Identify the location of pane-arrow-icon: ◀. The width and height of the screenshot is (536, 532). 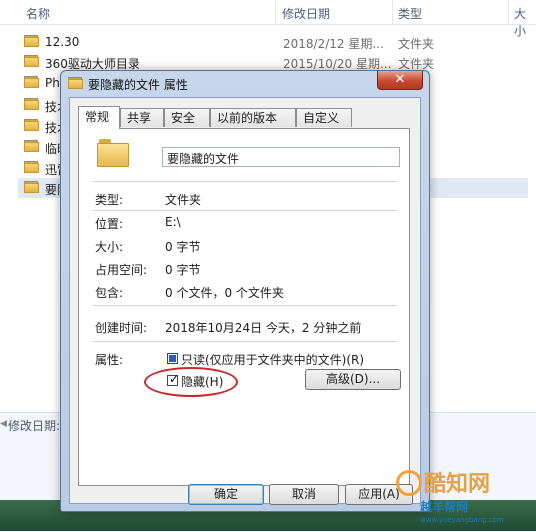
(3, 424).